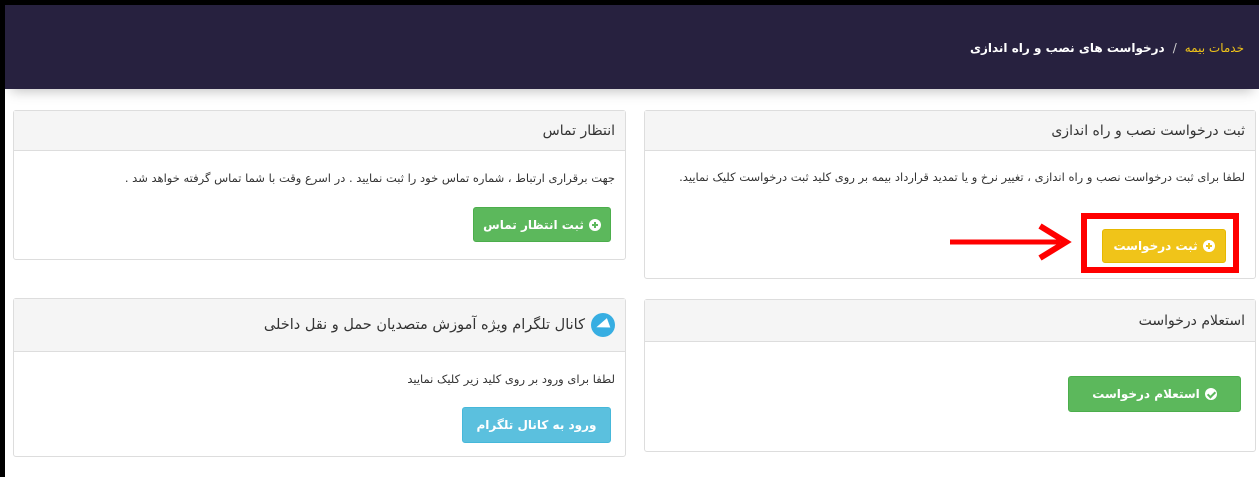 This screenshot has width=1259, height=477. I want to click on callback-button-label: ثبت انتظار تماس, so click(533, 224).